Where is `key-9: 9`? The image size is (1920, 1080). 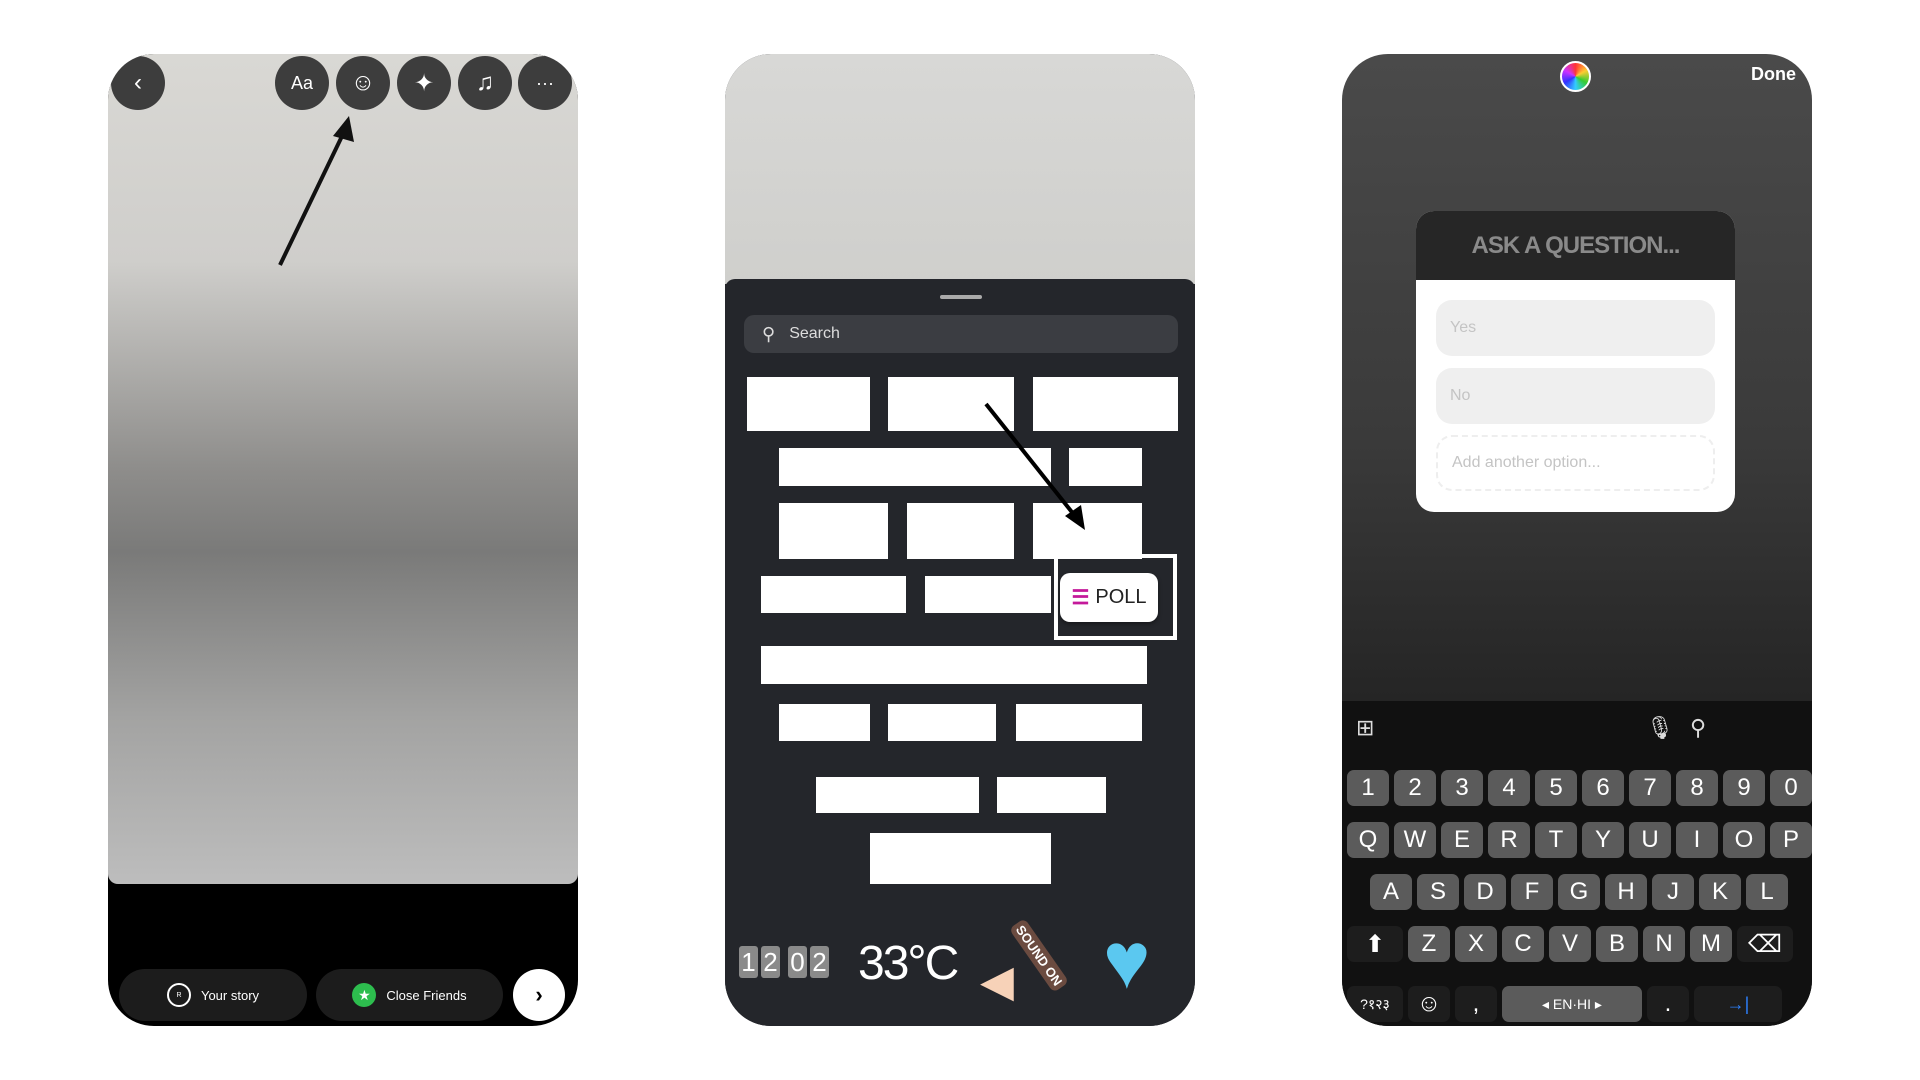
key-9: 9 is located at coordinates (1744, 788).